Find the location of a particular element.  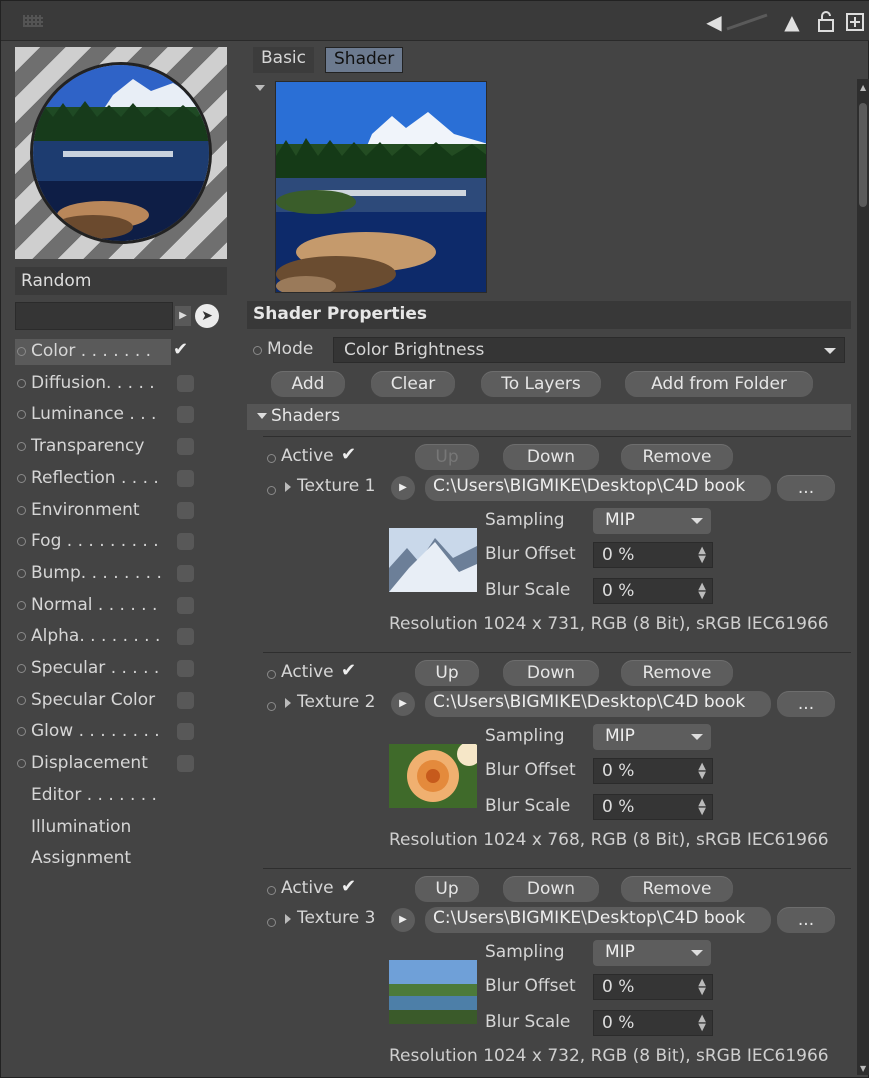

mode-dropdown: Color Brightness is located at coordinates (589, 350).